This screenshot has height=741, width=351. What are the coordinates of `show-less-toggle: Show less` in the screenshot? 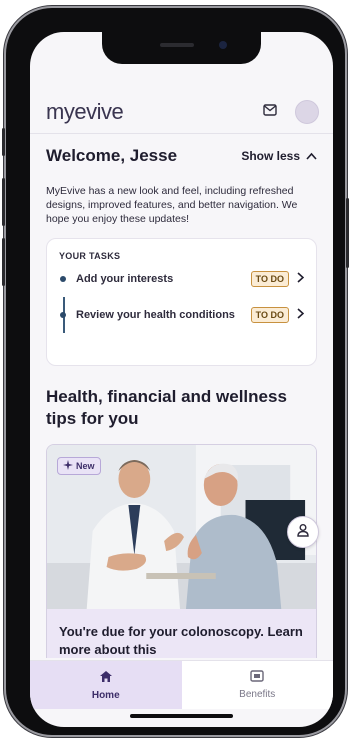 It's located at (279, 156).